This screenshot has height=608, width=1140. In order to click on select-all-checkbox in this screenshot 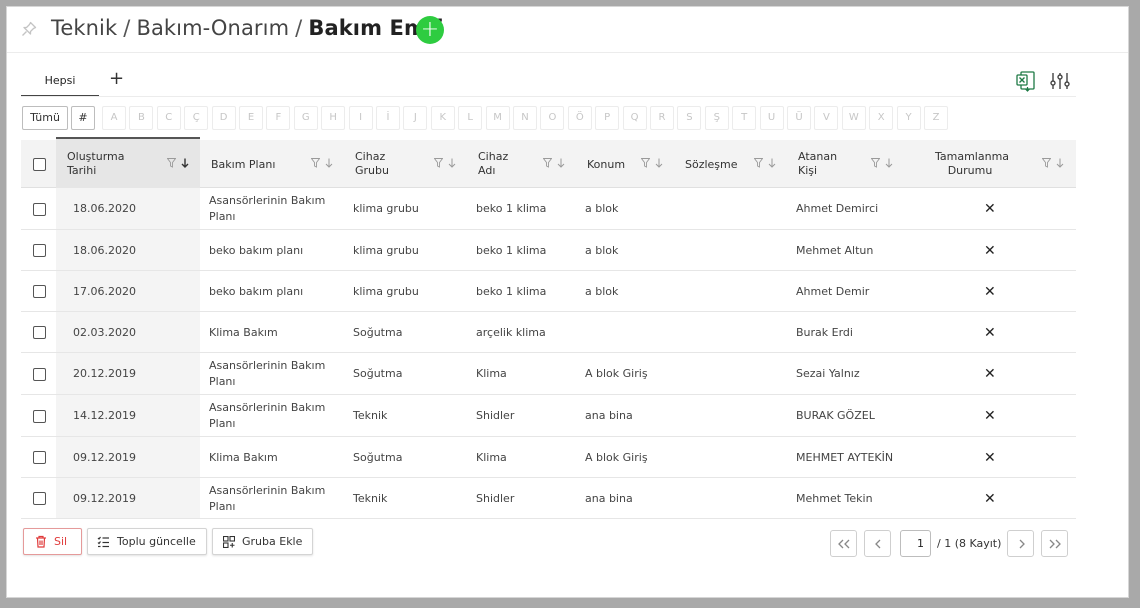, I will do `click(39, 164)`.